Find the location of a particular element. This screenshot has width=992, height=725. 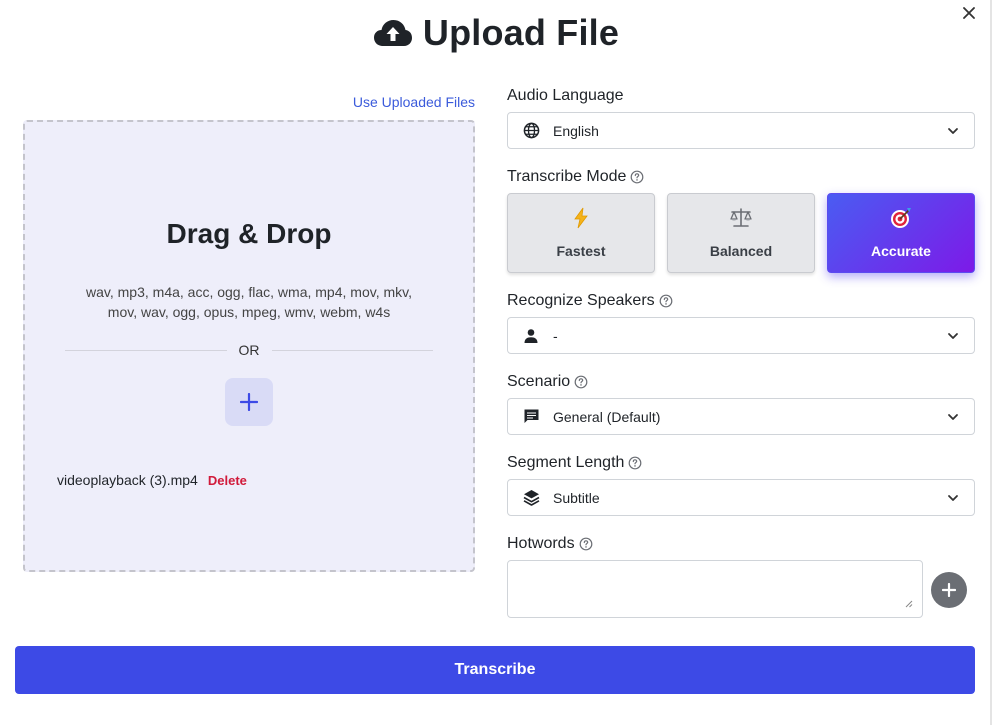

hotwords-textarea is located at coordinates (715, 589).